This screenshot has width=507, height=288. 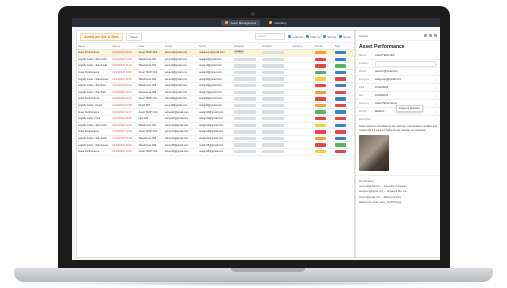 I want to click on detail-field: Owner owner1@gmail.com ›, so click(x=398, y=72).